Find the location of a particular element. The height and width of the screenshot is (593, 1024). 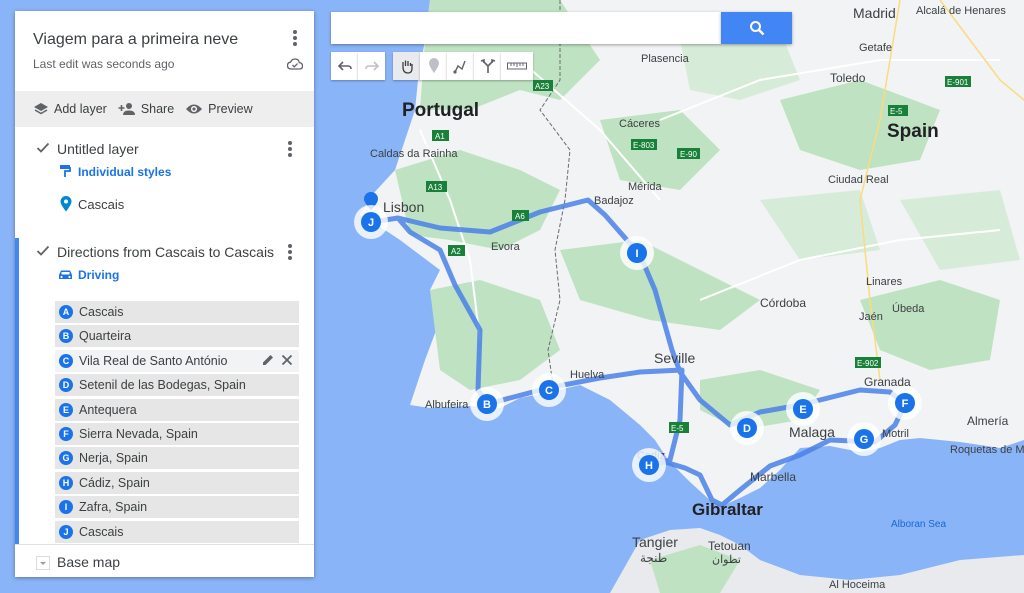

map-label-gibraltar: Gibraltar is located at coordinates (727, 509).